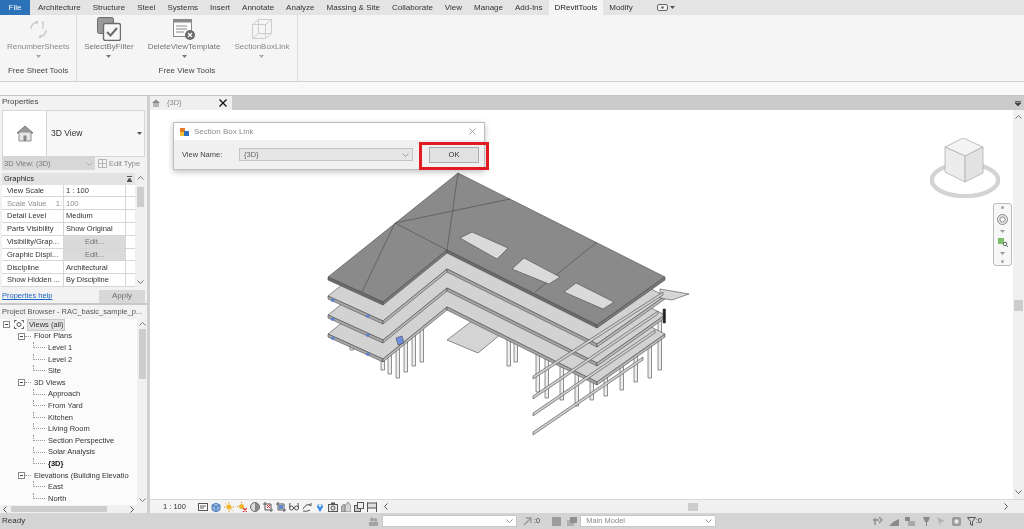 Image resolution: width=1024 pixels, height=529 pixels. Describe the element at coordinates (38, 71) in the screenshot. I see `panel-title: Free Sheet Tools` at that location.